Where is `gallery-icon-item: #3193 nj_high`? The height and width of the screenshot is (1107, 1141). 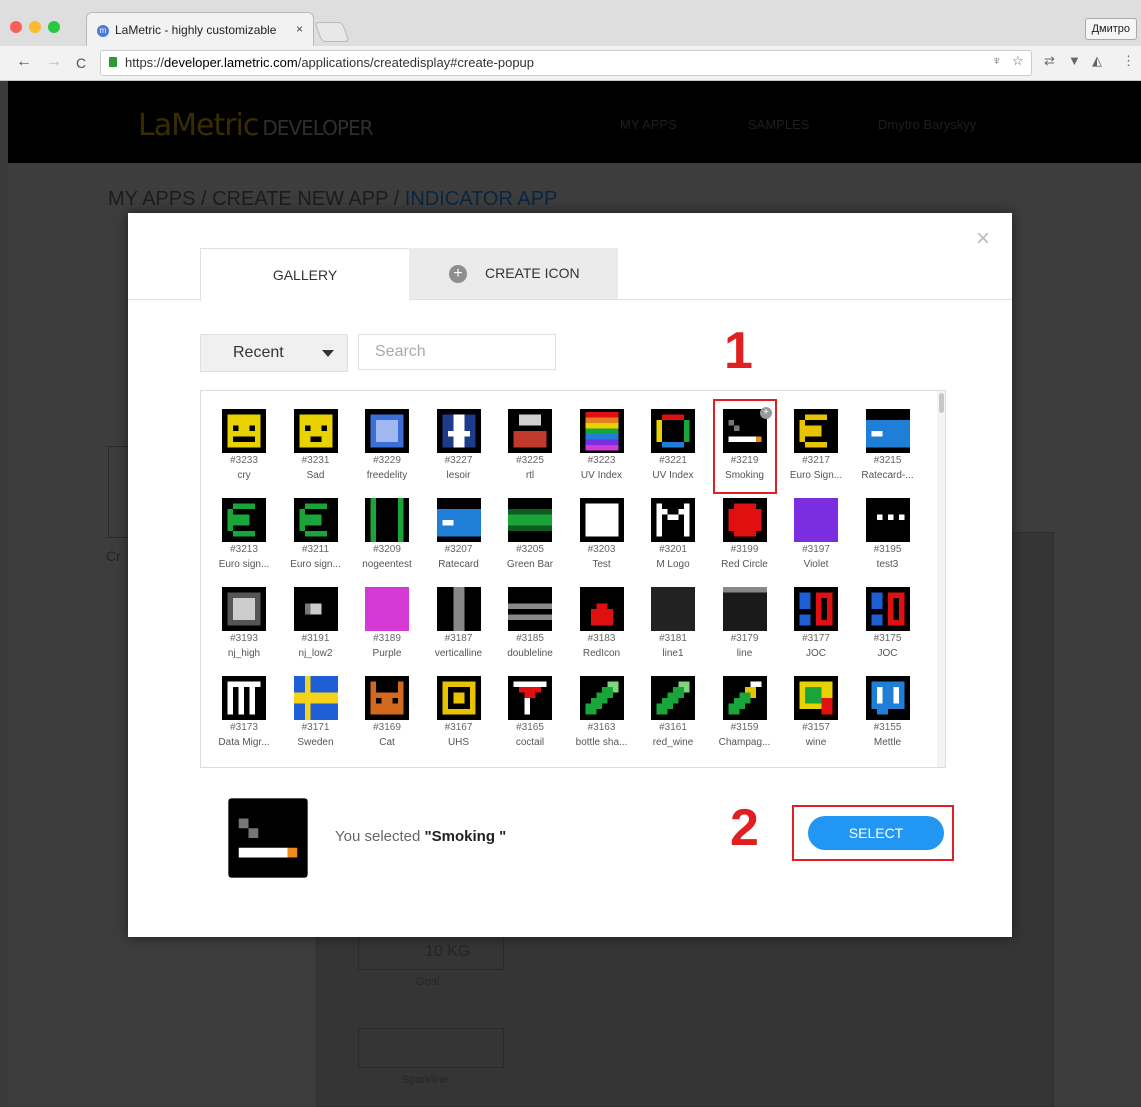
gallery-icon-item: #3193 nj_high is located at coordinates (244, 616).